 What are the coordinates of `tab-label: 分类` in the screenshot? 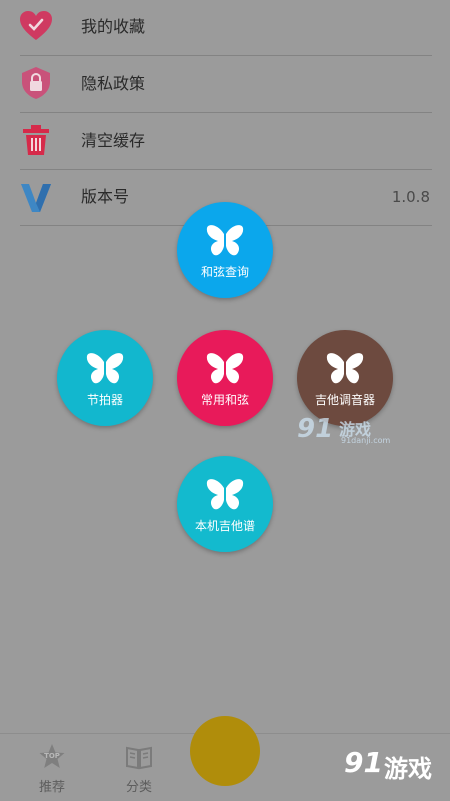 It's located at (138, 787).